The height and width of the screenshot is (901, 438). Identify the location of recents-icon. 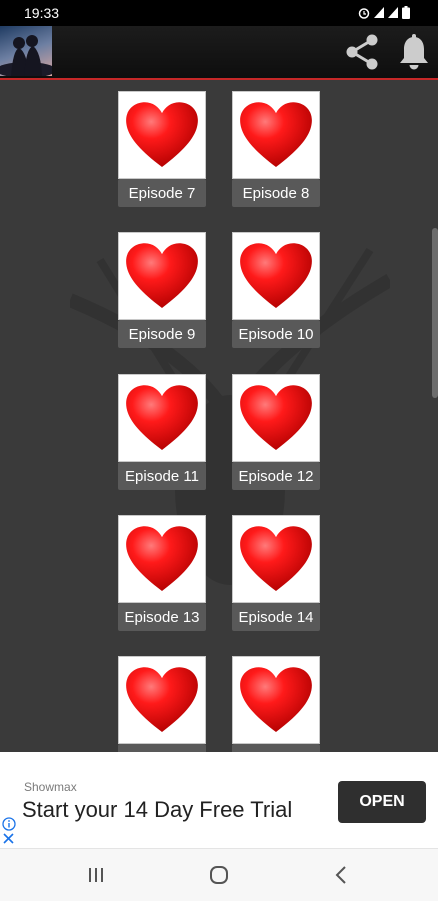
(96, 875).